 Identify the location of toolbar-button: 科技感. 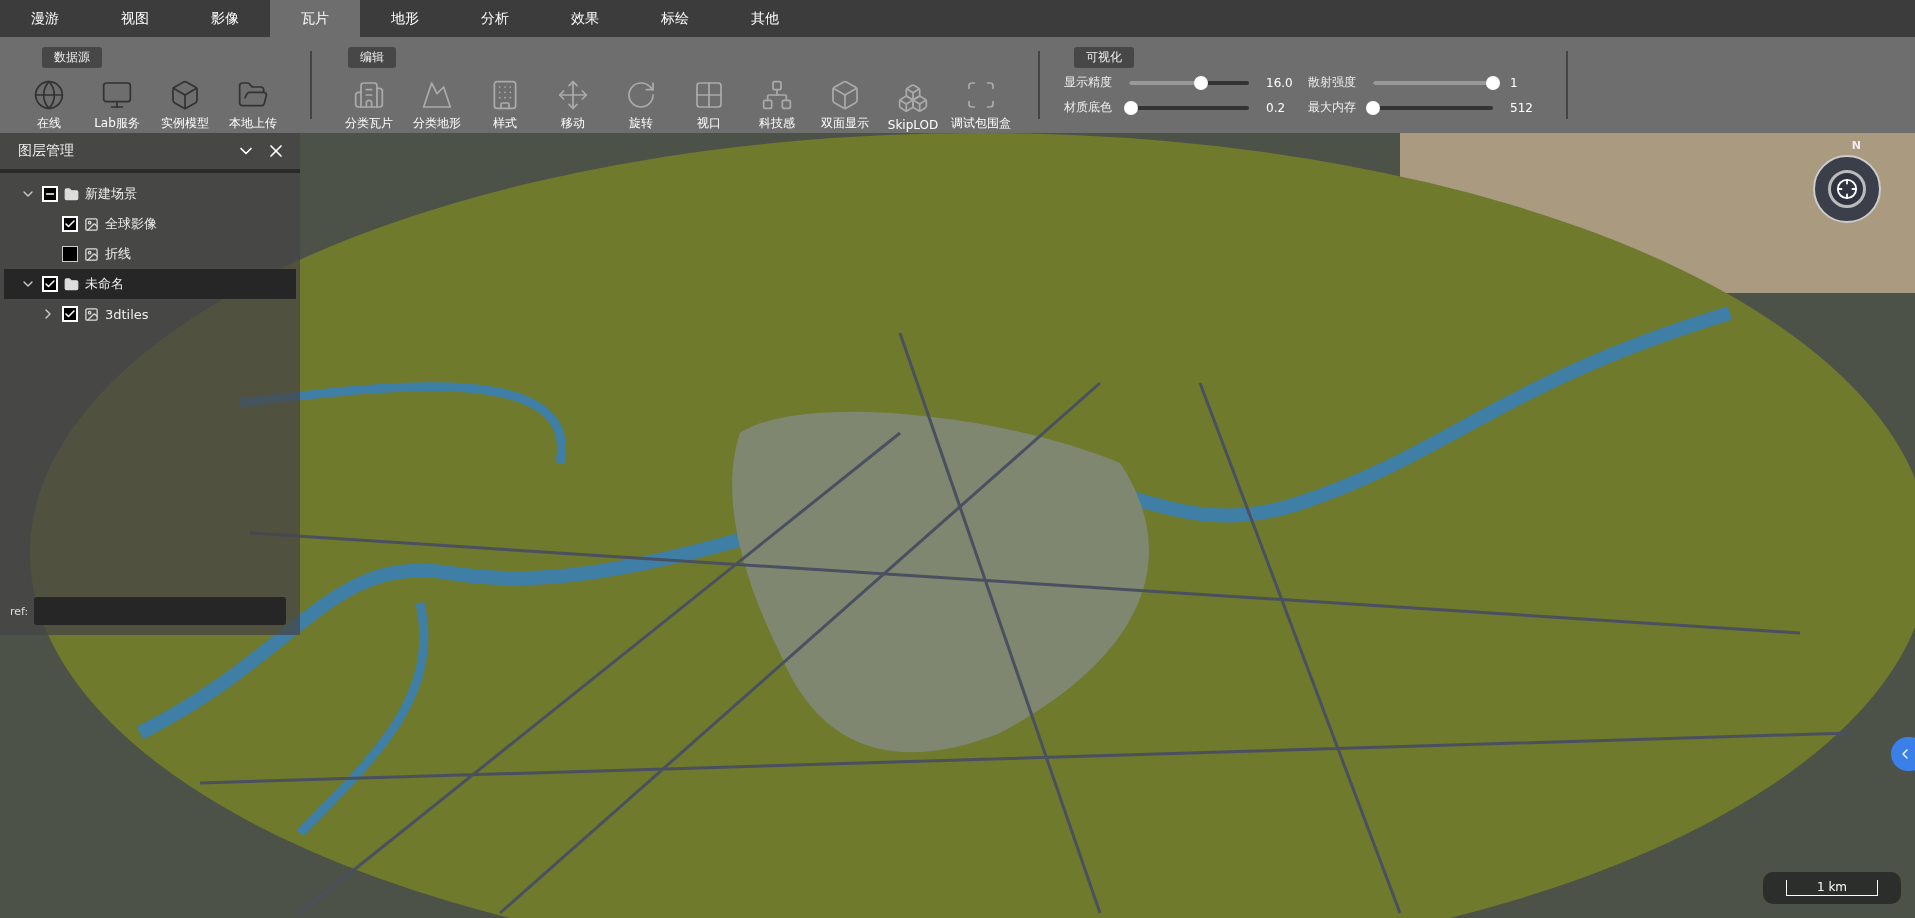
(777, 103).